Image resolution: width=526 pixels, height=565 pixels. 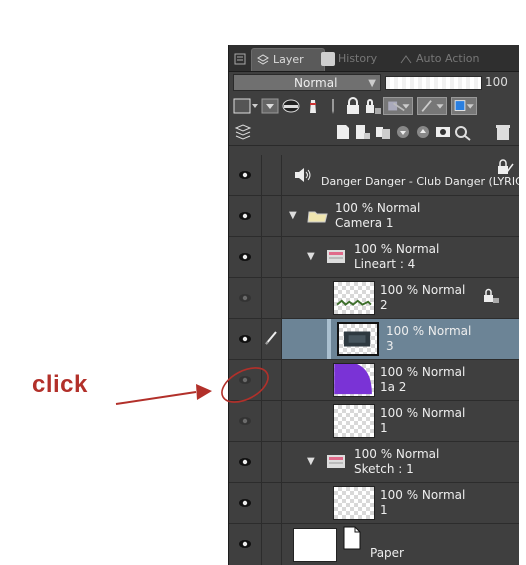 I want to click on folder-icon, so click(x=337, y=461).